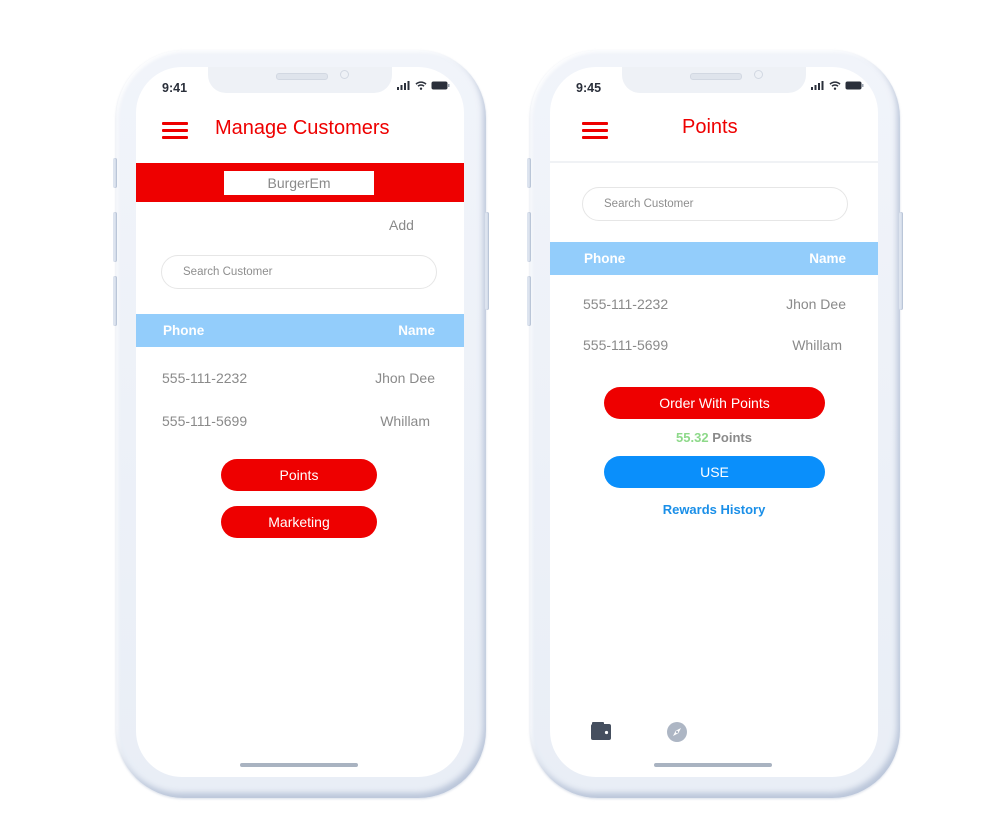  I want to click on store-name-field: BurgerEm, so click(299, 183).